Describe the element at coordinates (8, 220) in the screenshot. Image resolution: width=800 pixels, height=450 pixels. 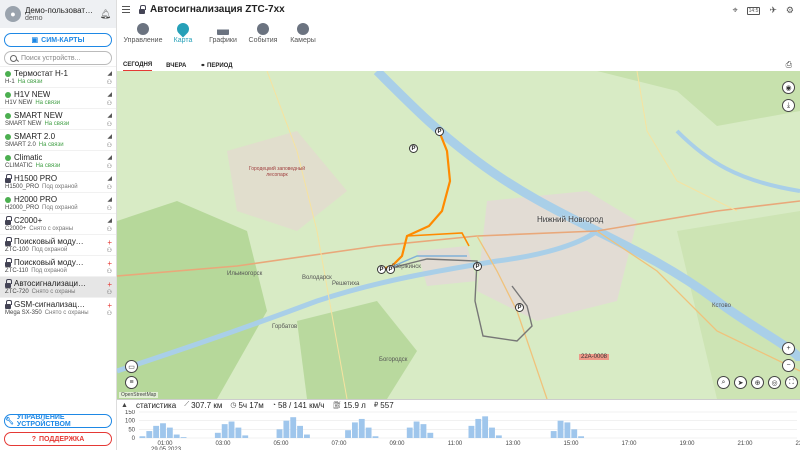
I see `lock-icon` at that location.